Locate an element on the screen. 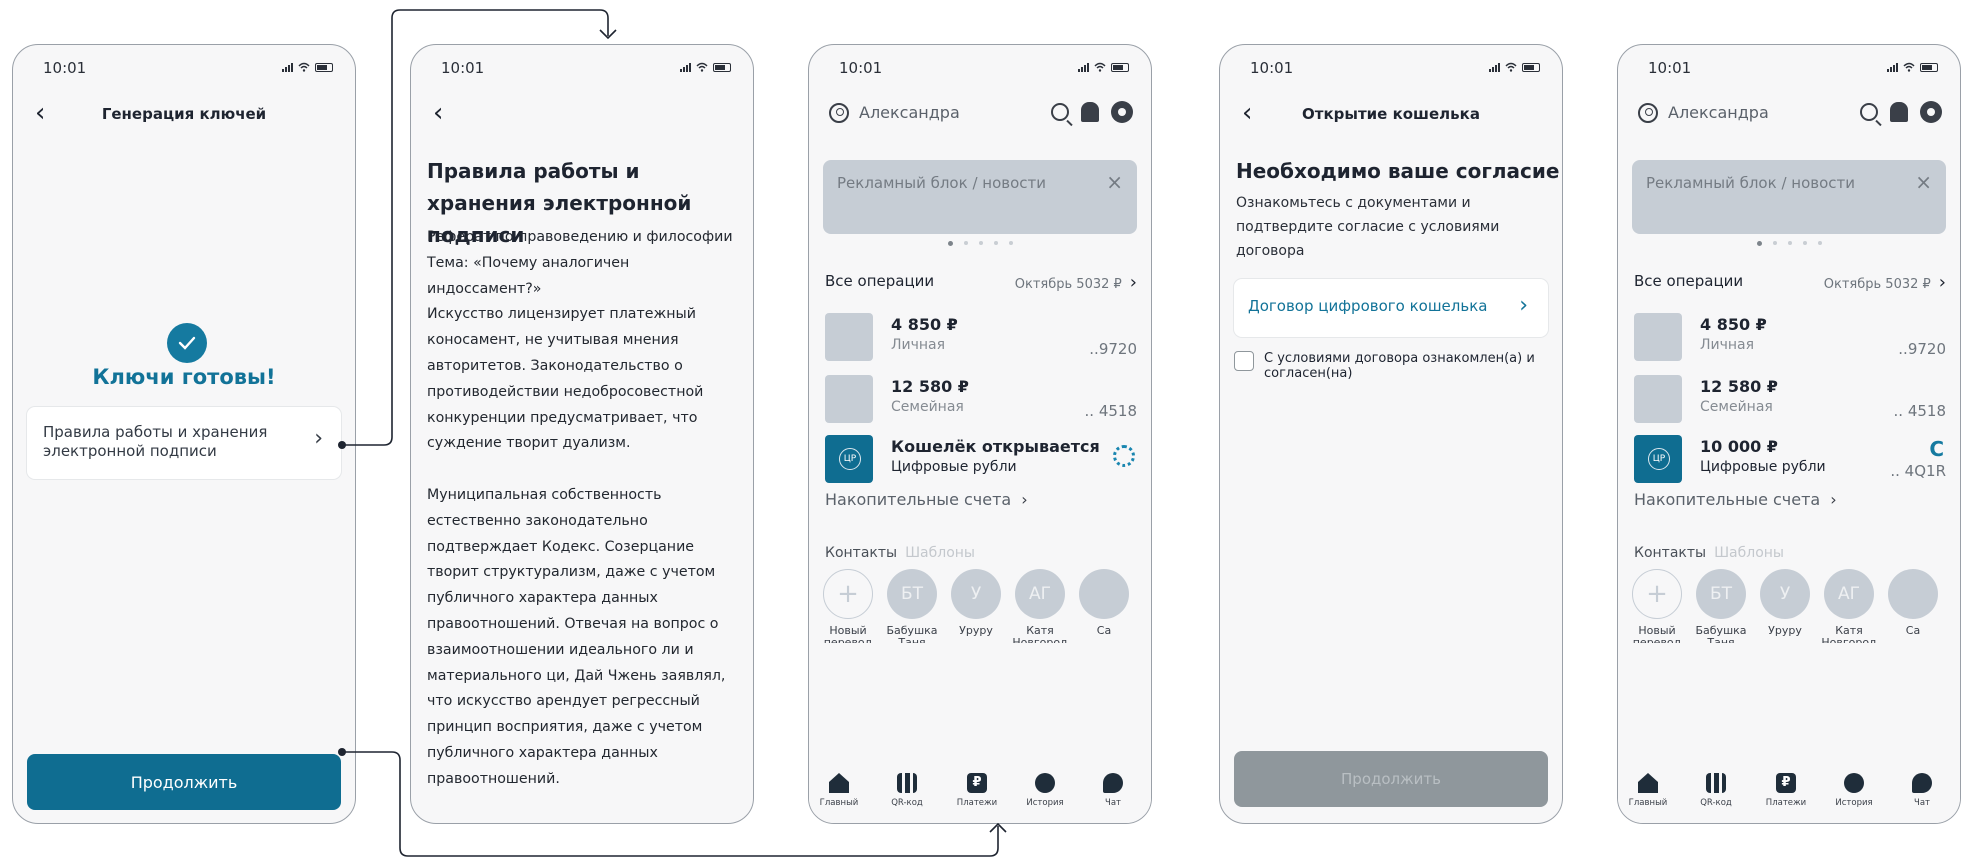 This screenshot has width=1977, height=859. nav-bar: ‹ Генерация ключей is located at coordinates (184, 114).